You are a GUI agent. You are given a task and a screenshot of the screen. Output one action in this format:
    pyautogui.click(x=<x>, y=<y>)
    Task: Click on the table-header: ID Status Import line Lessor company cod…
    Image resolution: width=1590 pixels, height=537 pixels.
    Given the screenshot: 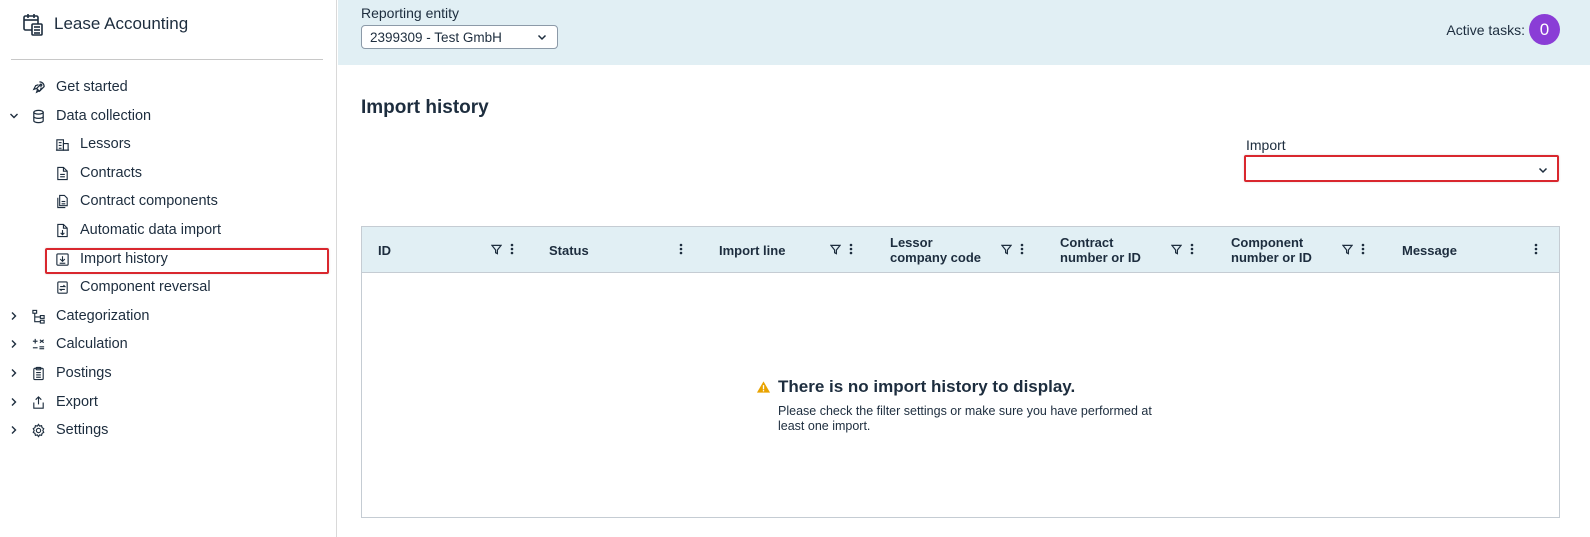 What is the action you would take?
    pyautogui.click(x=960, y=250)
    